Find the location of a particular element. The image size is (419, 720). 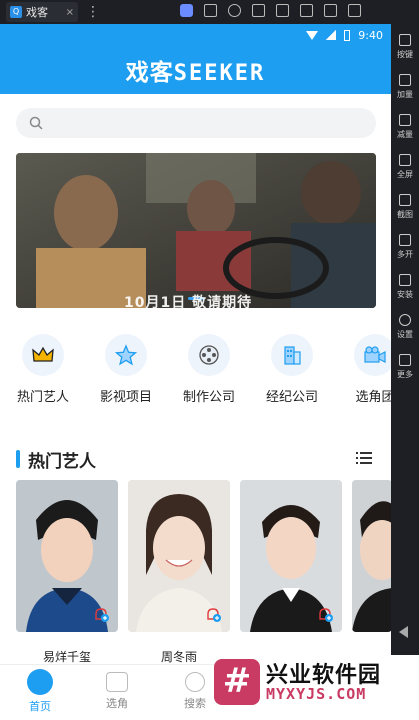

minimize-icon is located at coordinates (306, 10).